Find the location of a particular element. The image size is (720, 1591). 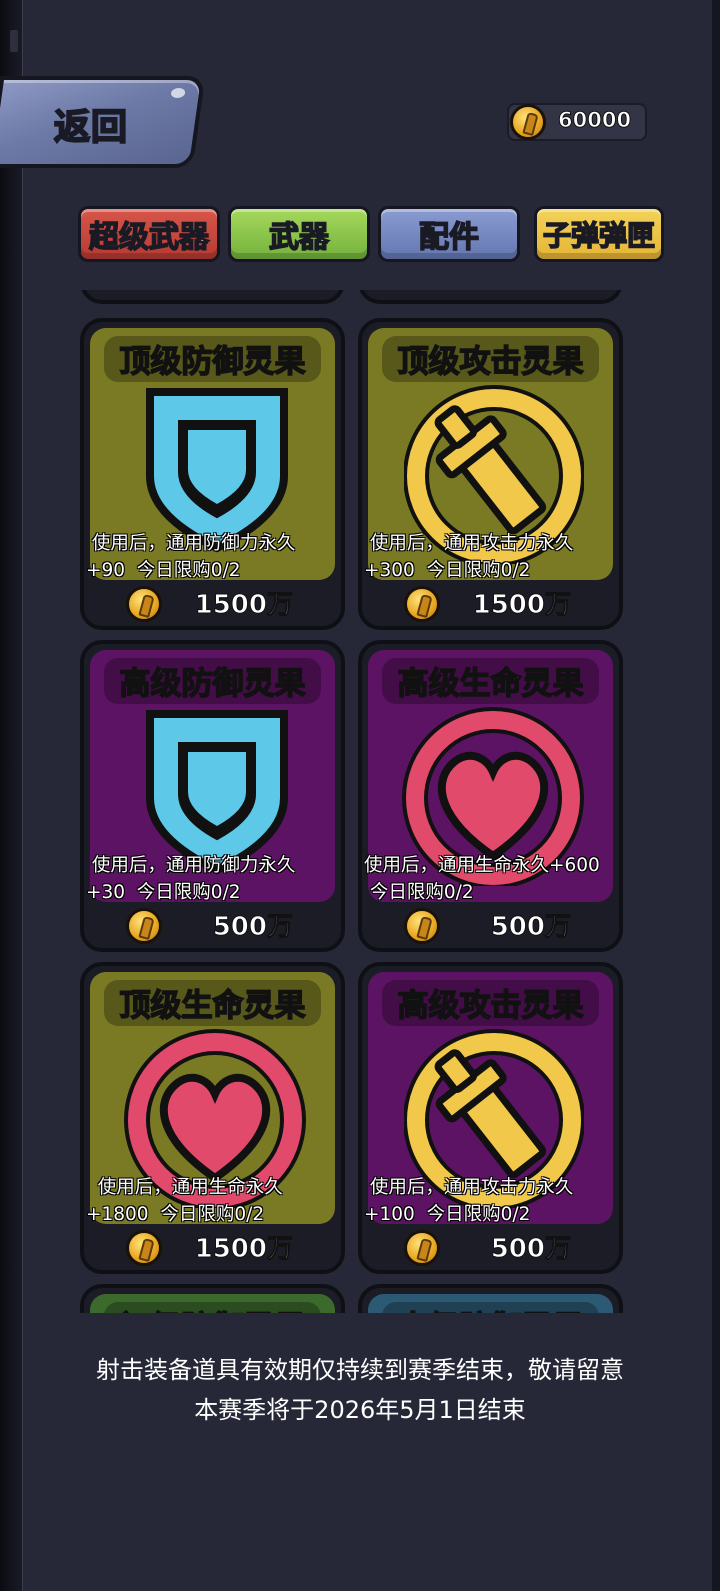

tab-ammo-magazine: 子弹弹匣 is located at coordinates (599, 234).